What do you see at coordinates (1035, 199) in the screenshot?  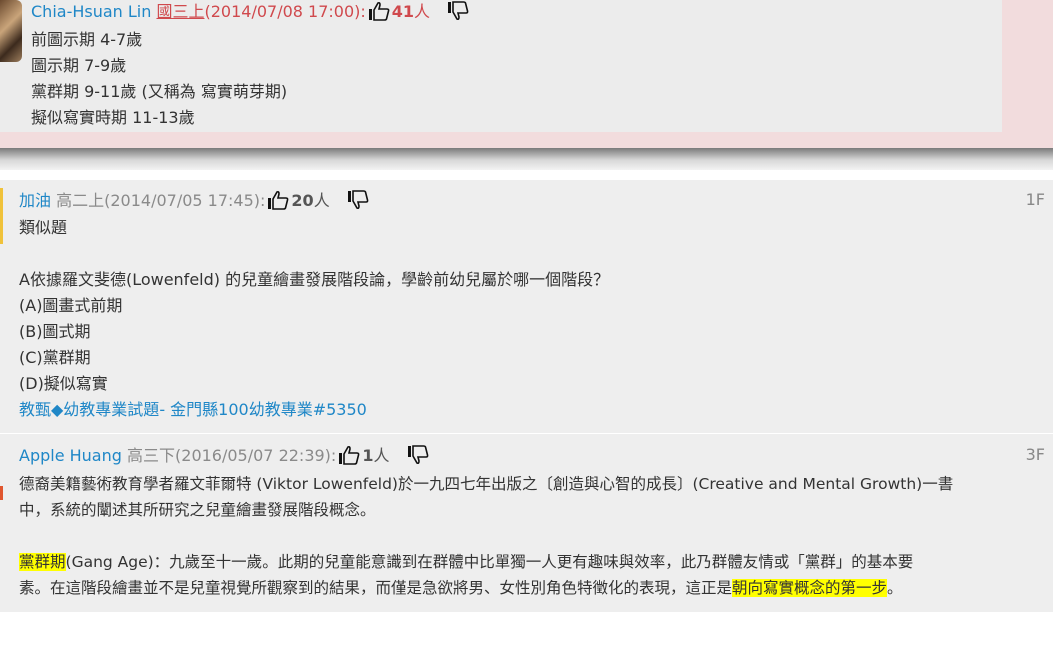 I see `floor-number: 1F` at bounding box center [1035, 199].